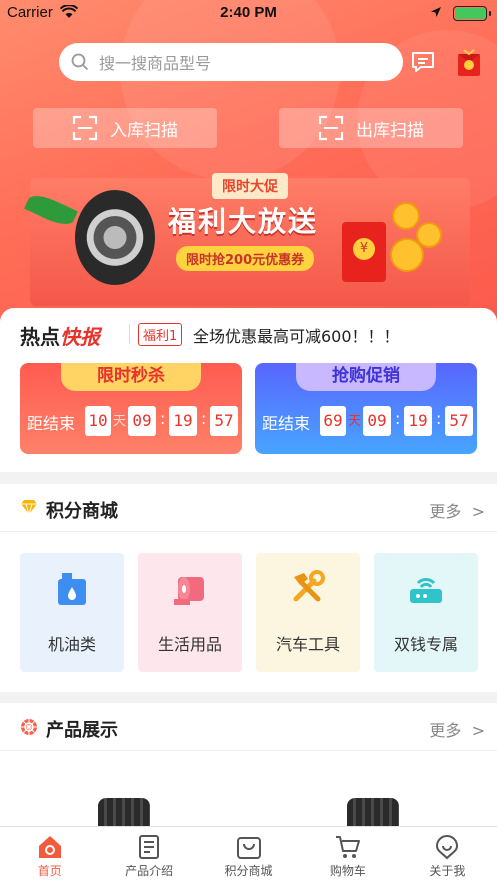 The width and height of the screenshot is (497, 883). What do you see at coordinates (447, 871) in the screenshot?
I see `tab-label: 关于我` at bounding box center [447, 871].